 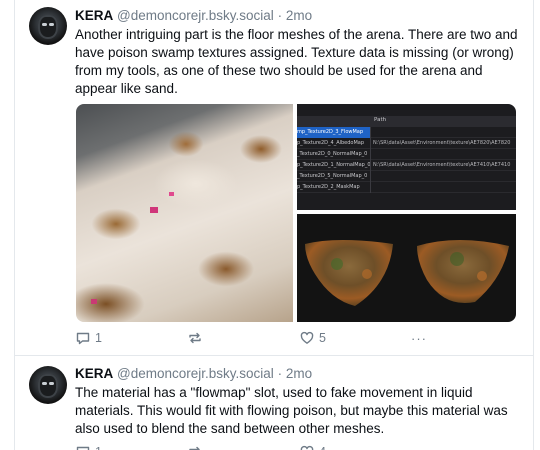 I want to click on texture-name: p_Texture2D_4_AlbedoMap, so click(x=334, y=143).